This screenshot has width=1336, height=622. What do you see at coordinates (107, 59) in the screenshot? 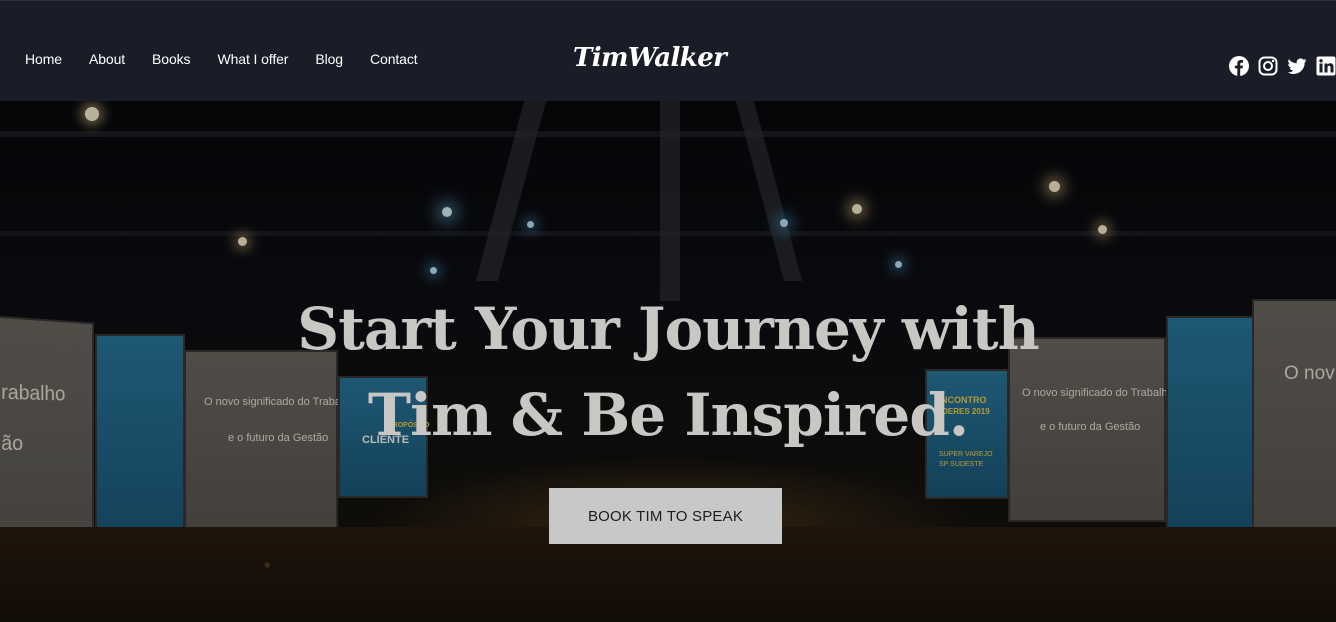
I see `nav-about: About` at bounding box center [107, 59].